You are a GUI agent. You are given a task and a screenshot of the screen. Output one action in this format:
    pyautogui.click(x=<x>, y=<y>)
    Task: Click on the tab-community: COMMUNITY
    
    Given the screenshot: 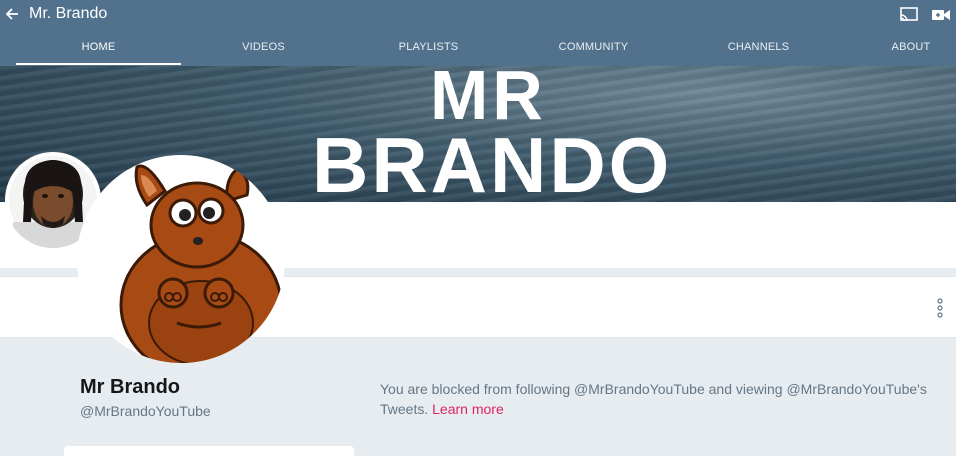 What is the action you would take?
    pyautogui.click(x=593, y=48)
    